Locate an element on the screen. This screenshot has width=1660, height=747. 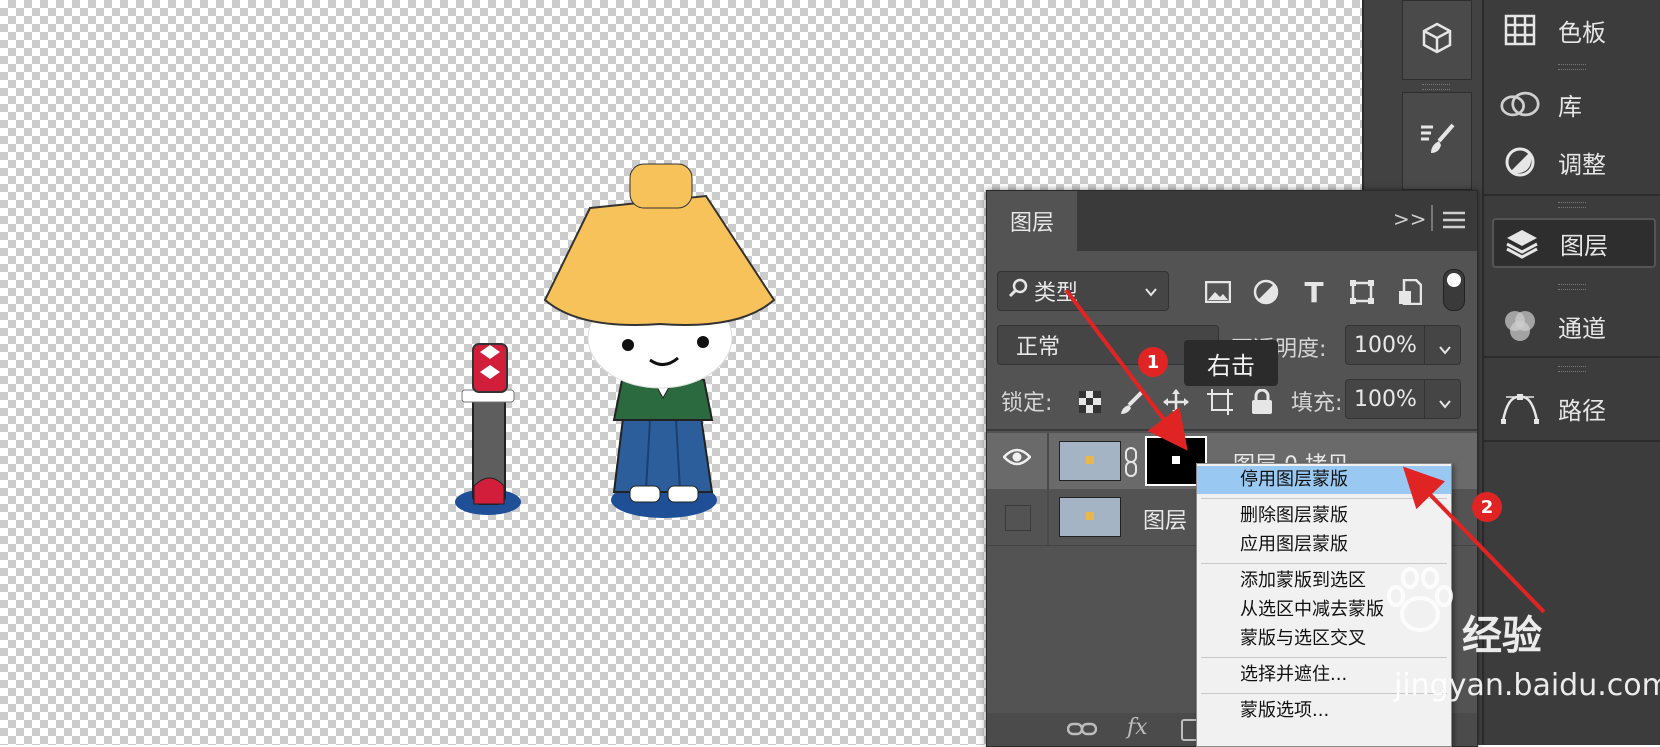
baidu-paw-logo is located at coordinates (1420, 604).